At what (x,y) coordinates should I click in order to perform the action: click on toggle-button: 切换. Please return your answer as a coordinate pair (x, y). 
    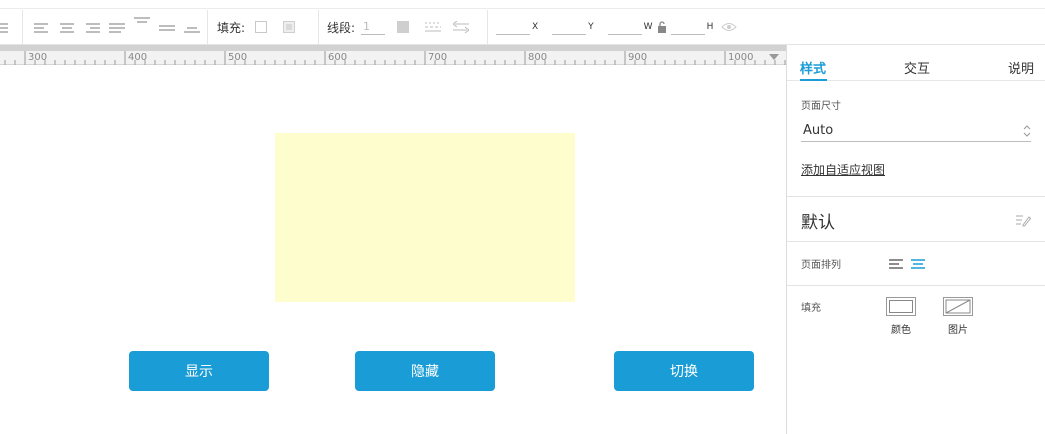
    Looking at the image, I should click on (684, 371).